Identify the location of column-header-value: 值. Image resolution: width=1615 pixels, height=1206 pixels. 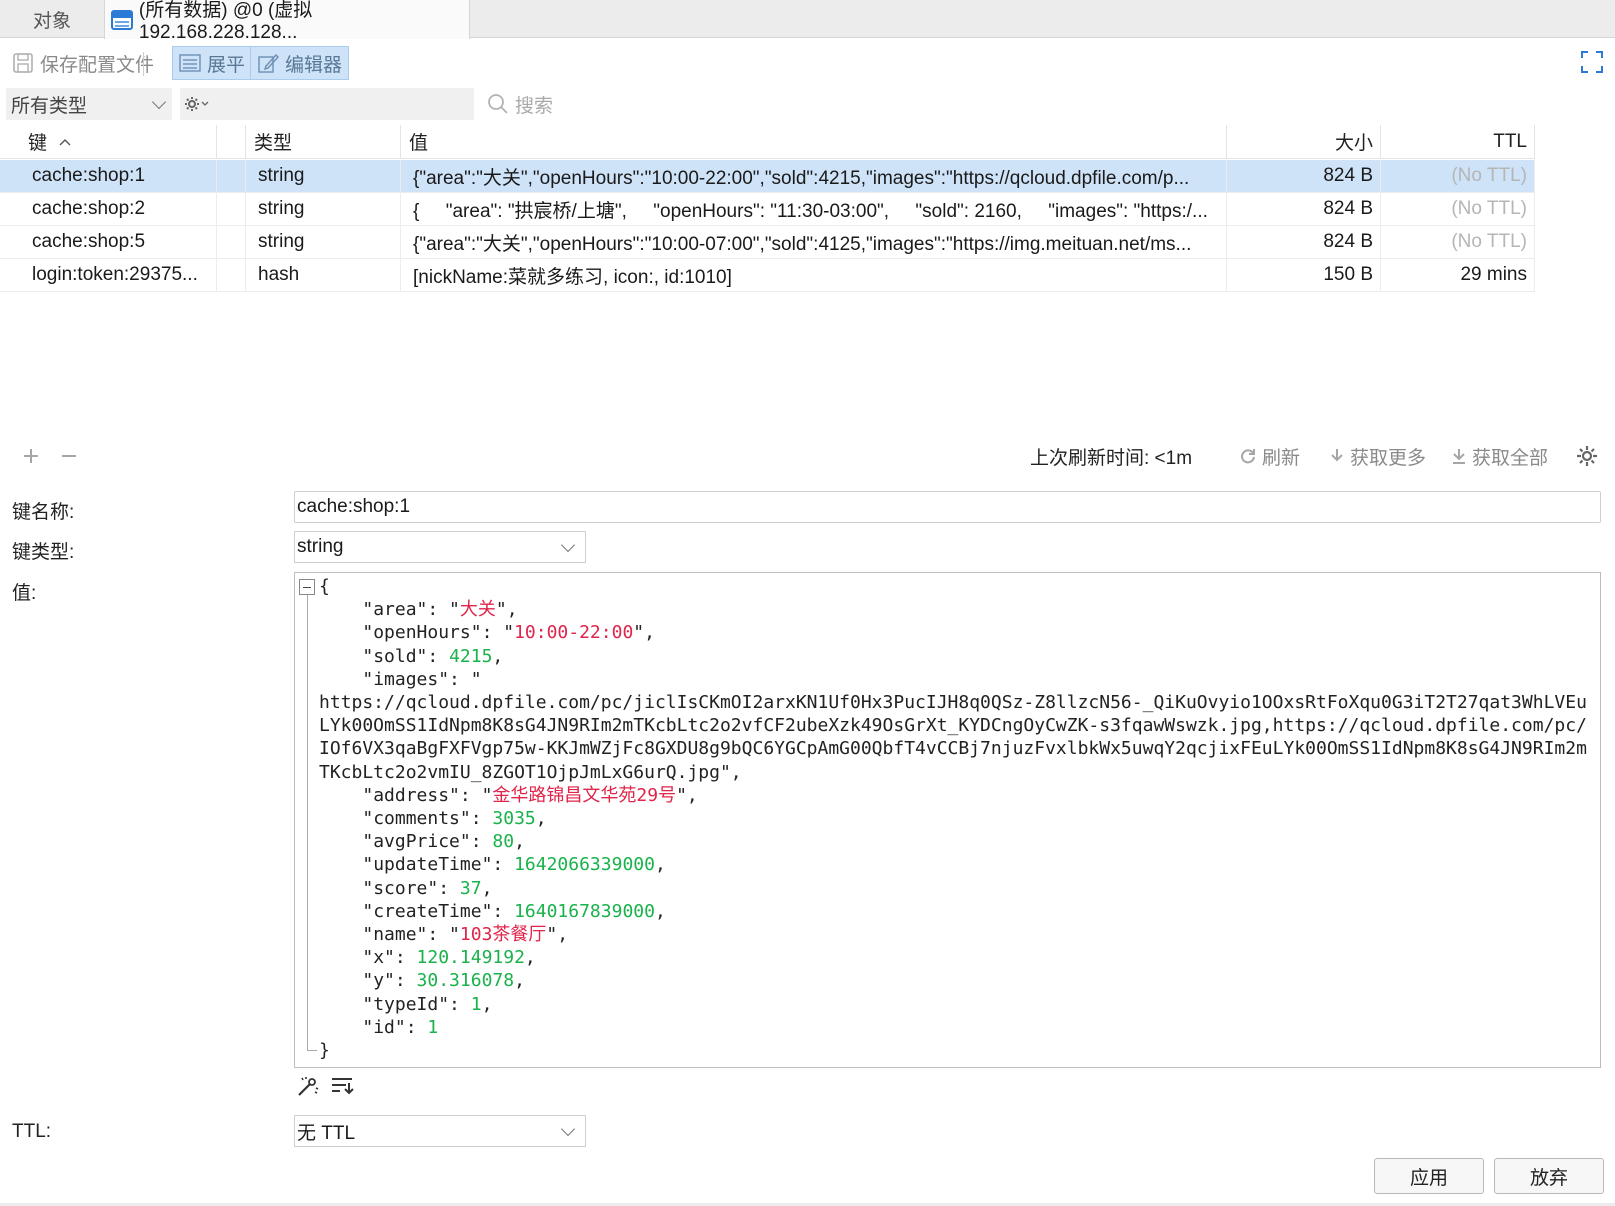
(814, 142).